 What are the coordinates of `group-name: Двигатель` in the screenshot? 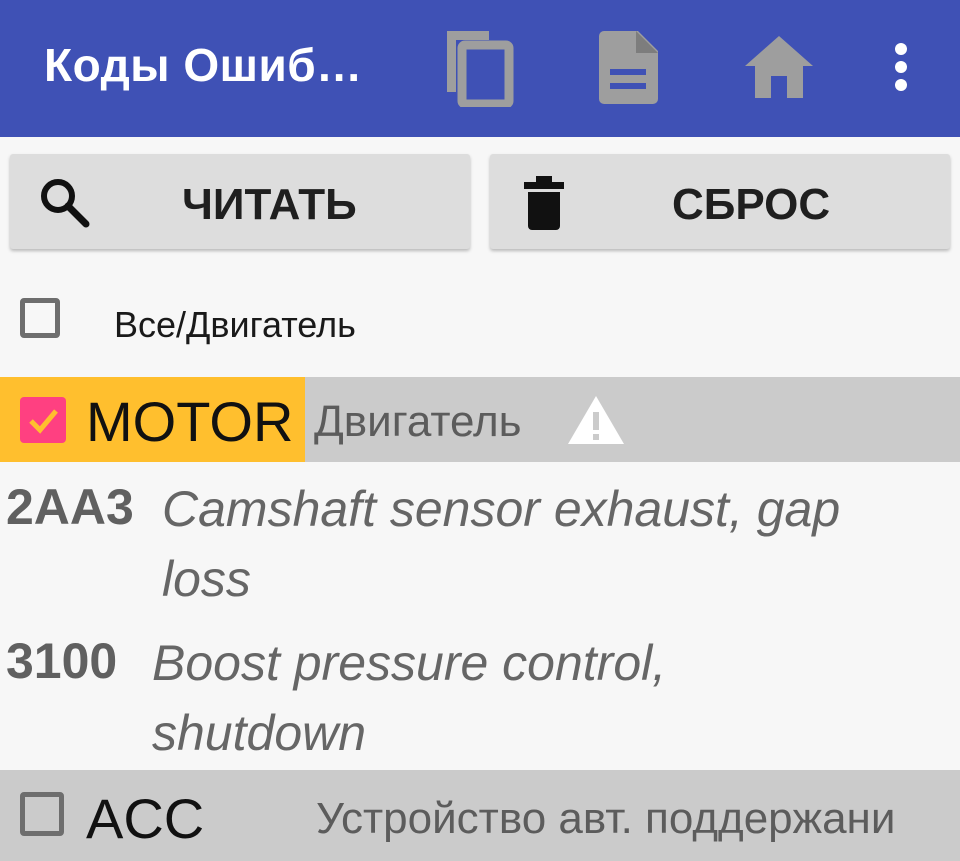 It's located at (418, 421).